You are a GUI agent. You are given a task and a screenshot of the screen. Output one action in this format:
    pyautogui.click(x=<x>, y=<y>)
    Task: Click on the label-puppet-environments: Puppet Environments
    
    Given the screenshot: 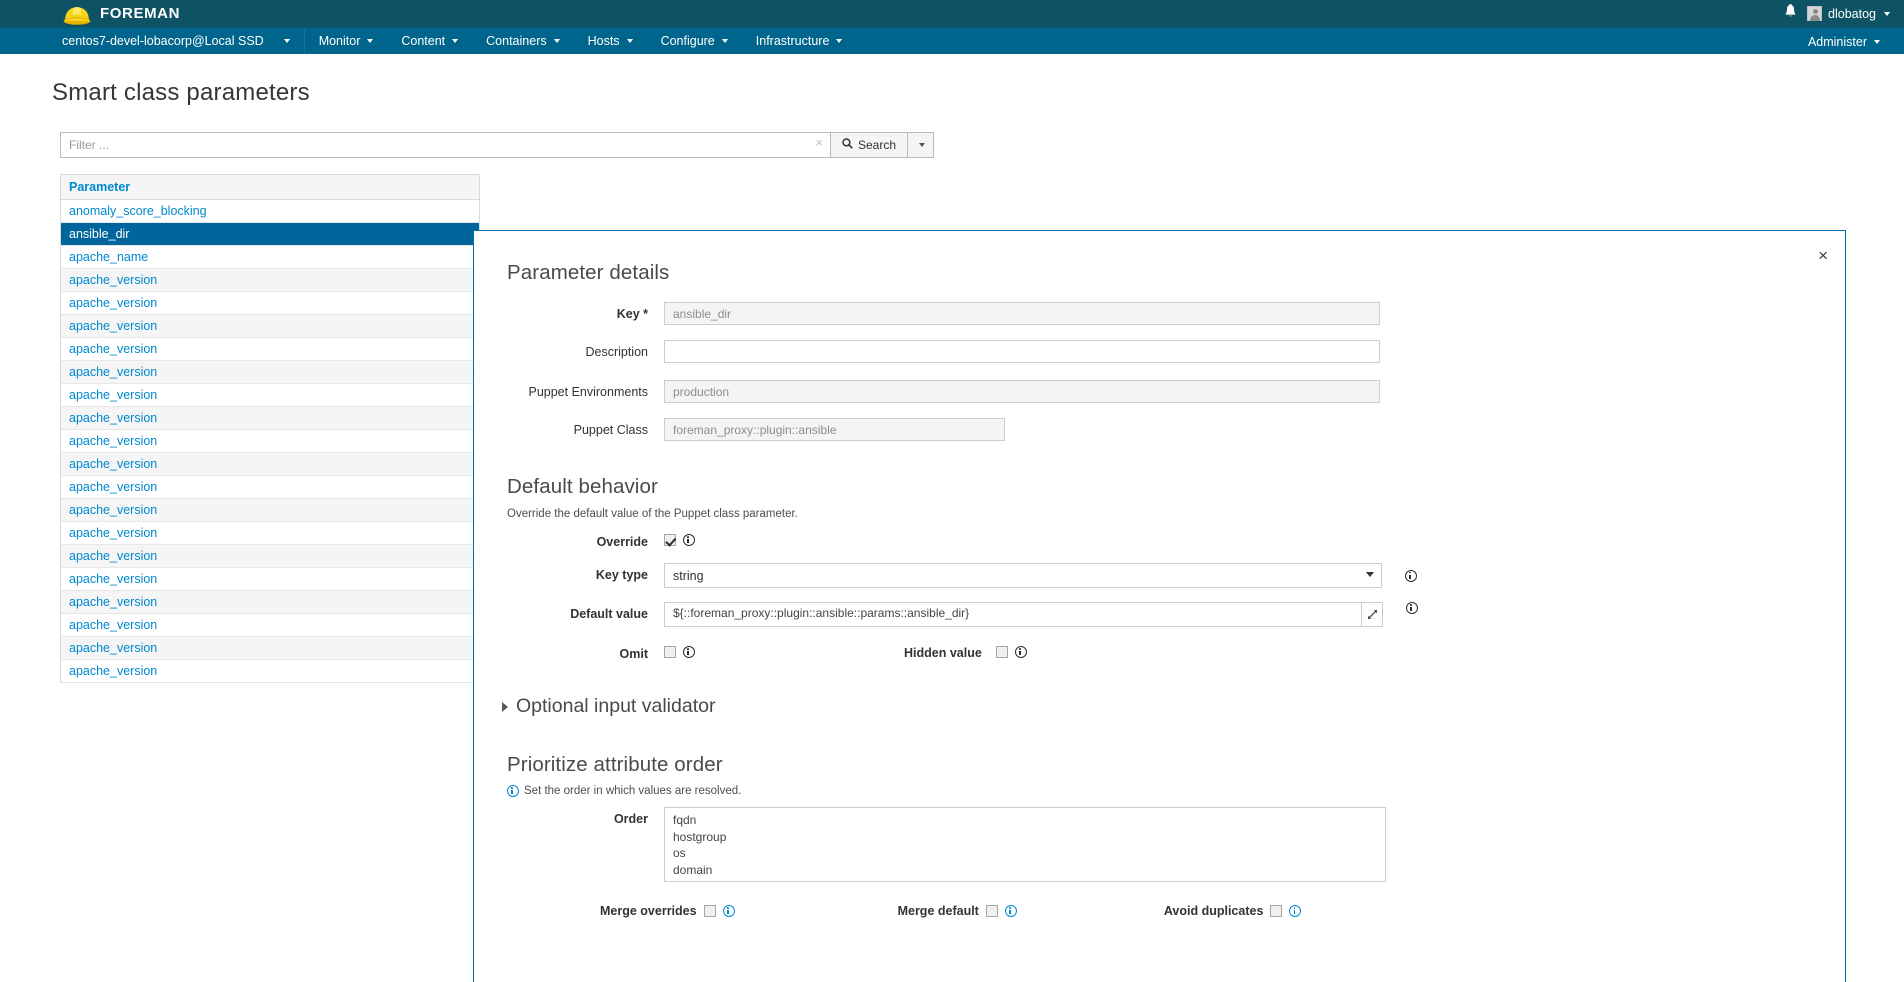 What is the action you would take?
    pyautogui.click(x=588, y=392)
    